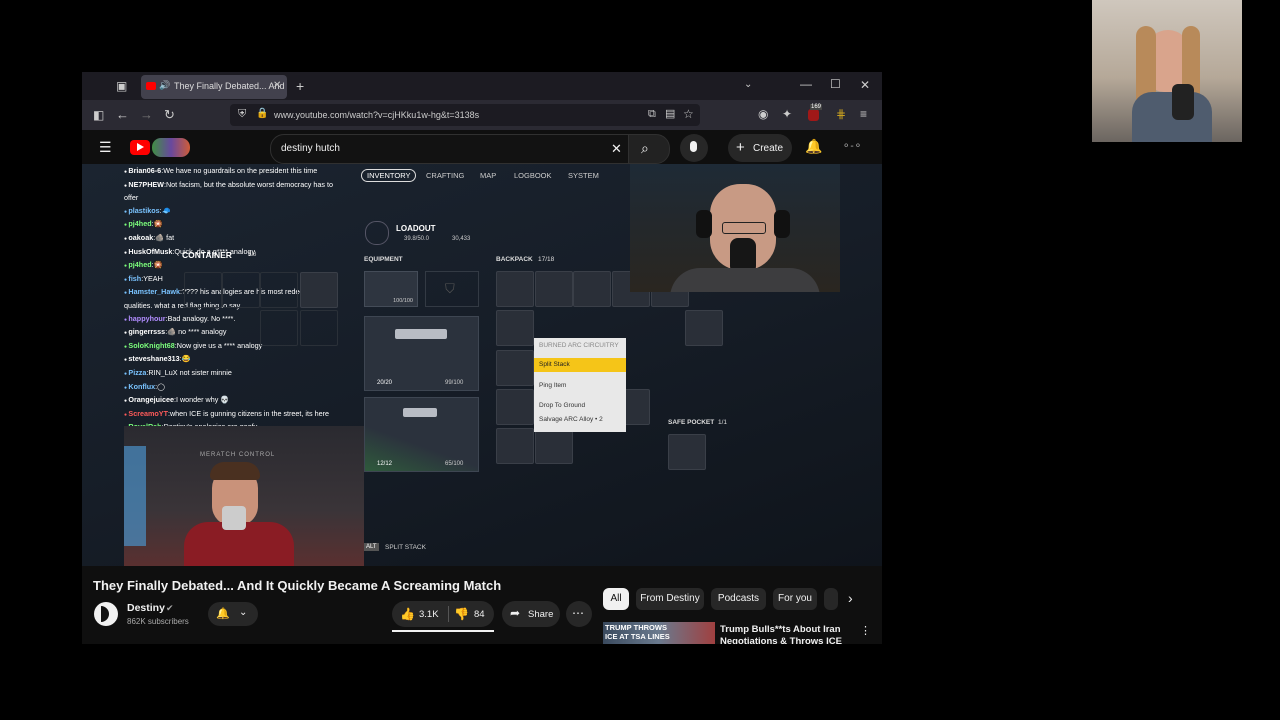 This screenshot has height=720, width=1280. What do you see at coordinates (262, 114) in the screenshot?
I see `lock-icon: 🔒` at bounding box center [262, 114].